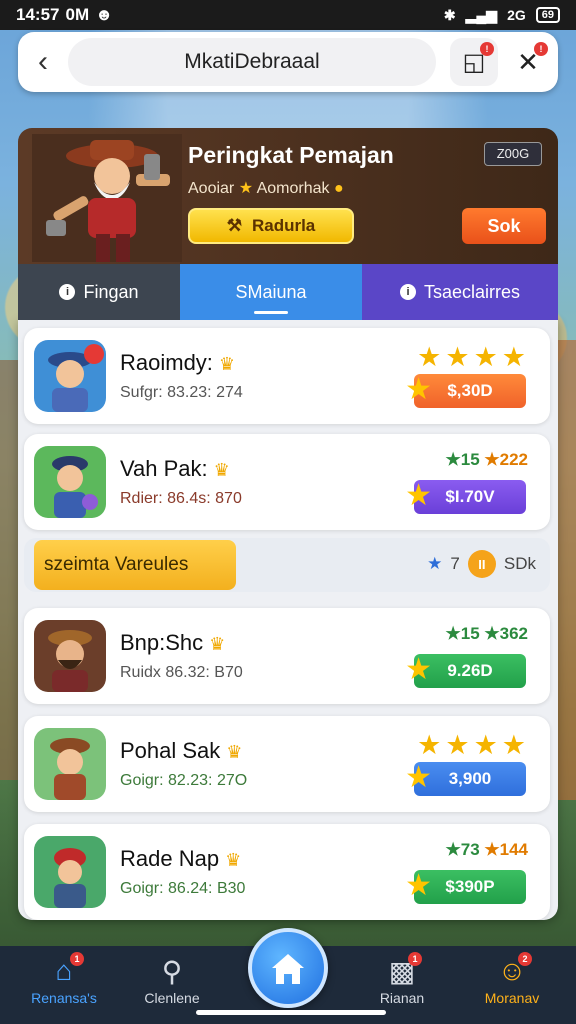 This screenshot has width=576, height=1024. Describe the element at coordinates (460, 292) in the screenshot. I see `tab-tsaeclairres: i Tsaeclairres` at that location.